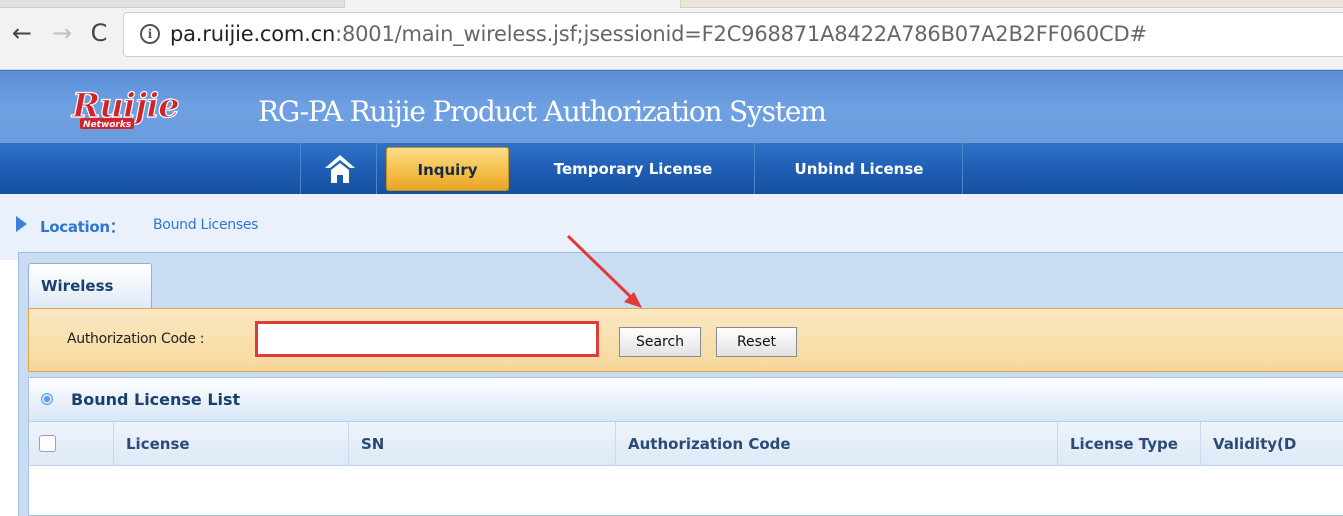 The width and height of the screenshot is (1343, 516). What do you see at coordinates (71, 444) in the screenshot?
I see `select-all-column` at bounding box center [71, 444].